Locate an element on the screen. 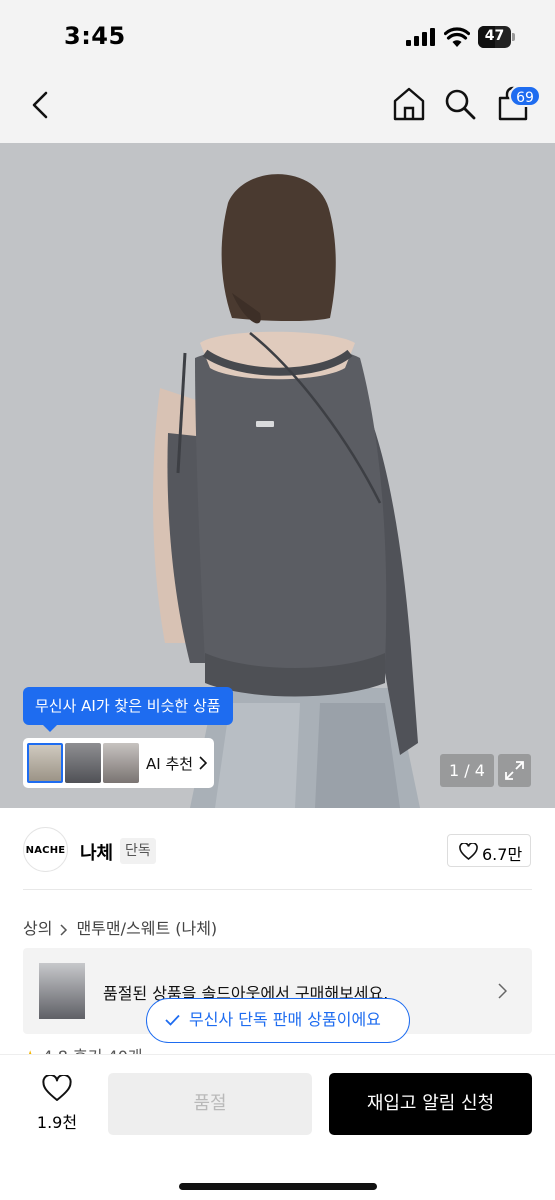 The image size is (555, 1200). breadcrumb: 상의 맨투맨/스웨트 (나체) is located at coordinates (120, 927).